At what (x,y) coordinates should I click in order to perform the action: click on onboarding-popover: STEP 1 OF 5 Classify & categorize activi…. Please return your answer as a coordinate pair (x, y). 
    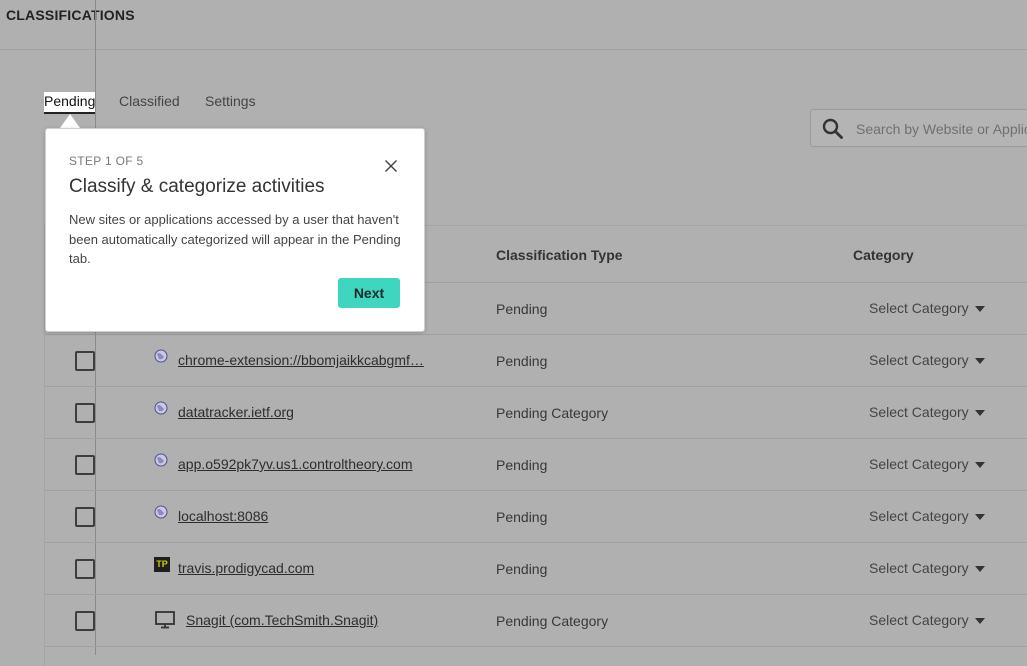
    Looking at the image, I should click on (235, 230).